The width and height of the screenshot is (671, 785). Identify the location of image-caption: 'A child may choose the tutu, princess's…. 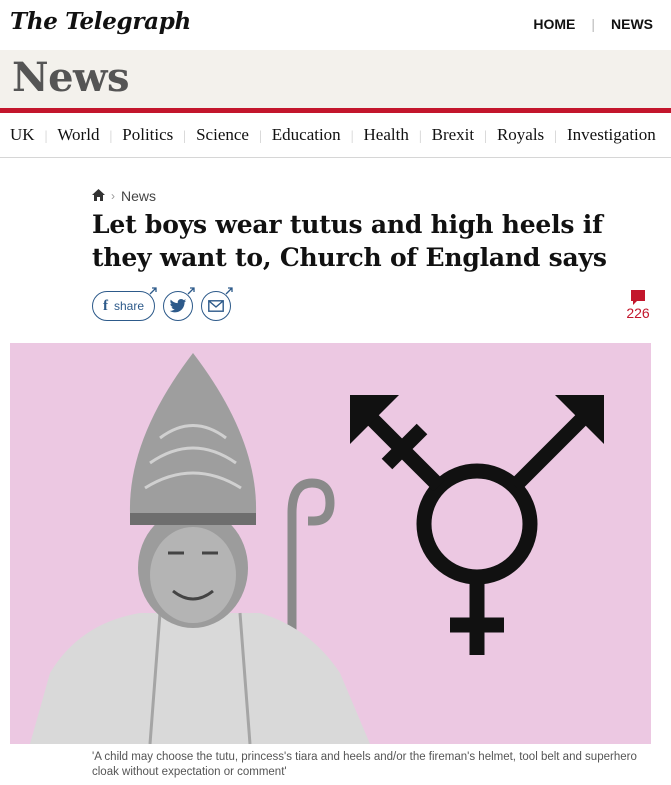
(364, 764).